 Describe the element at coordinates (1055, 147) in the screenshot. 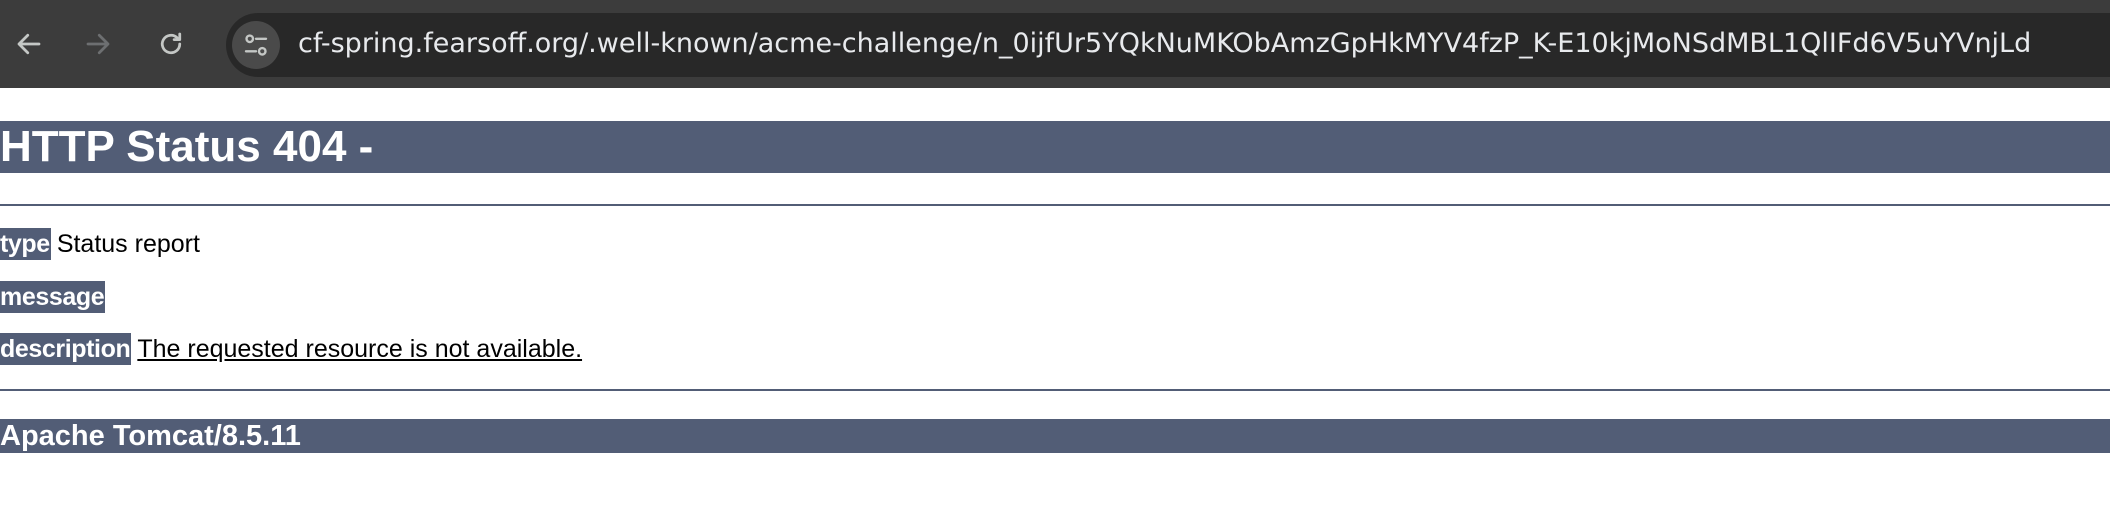

I see `page-title: HTTP Status 404 -` at that location.